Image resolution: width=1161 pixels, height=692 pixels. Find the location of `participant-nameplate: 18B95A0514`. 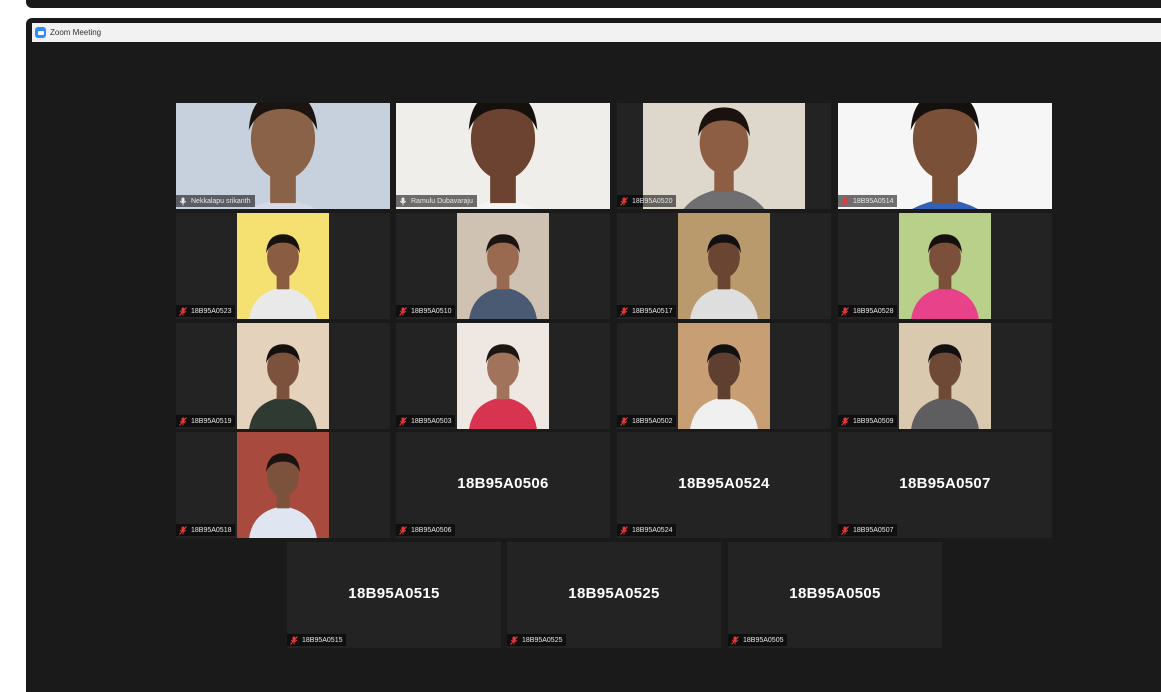

participant-nameplate: 18B95A0514 is located at coordinates (868, 201).